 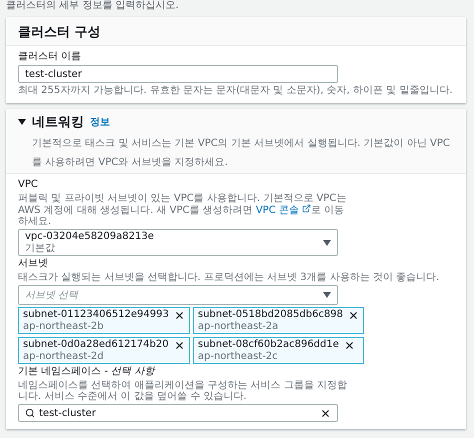 I want to click on section-title: 클러스터 구성, so click(x=59, y=32).